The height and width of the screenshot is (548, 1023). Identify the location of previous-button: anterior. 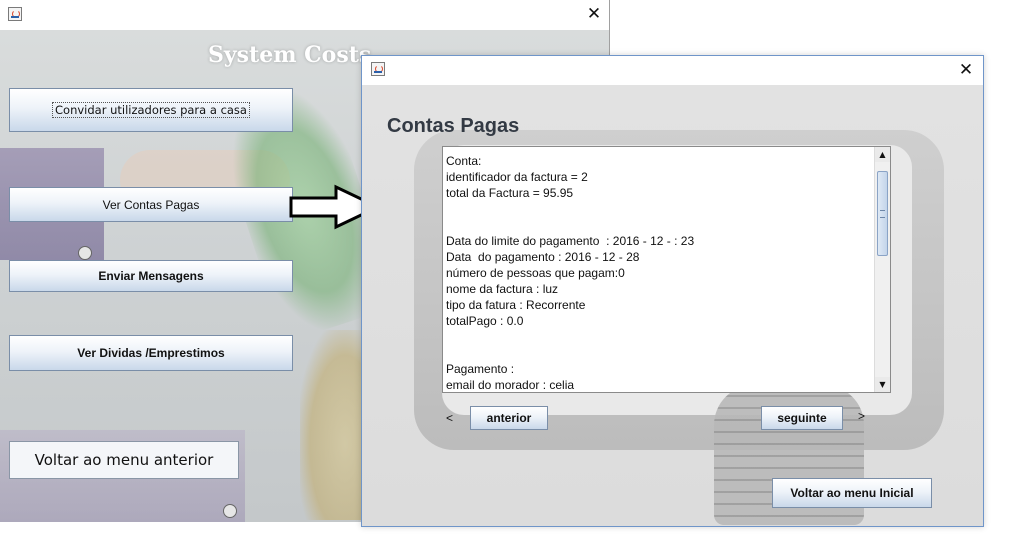
(509, 418).